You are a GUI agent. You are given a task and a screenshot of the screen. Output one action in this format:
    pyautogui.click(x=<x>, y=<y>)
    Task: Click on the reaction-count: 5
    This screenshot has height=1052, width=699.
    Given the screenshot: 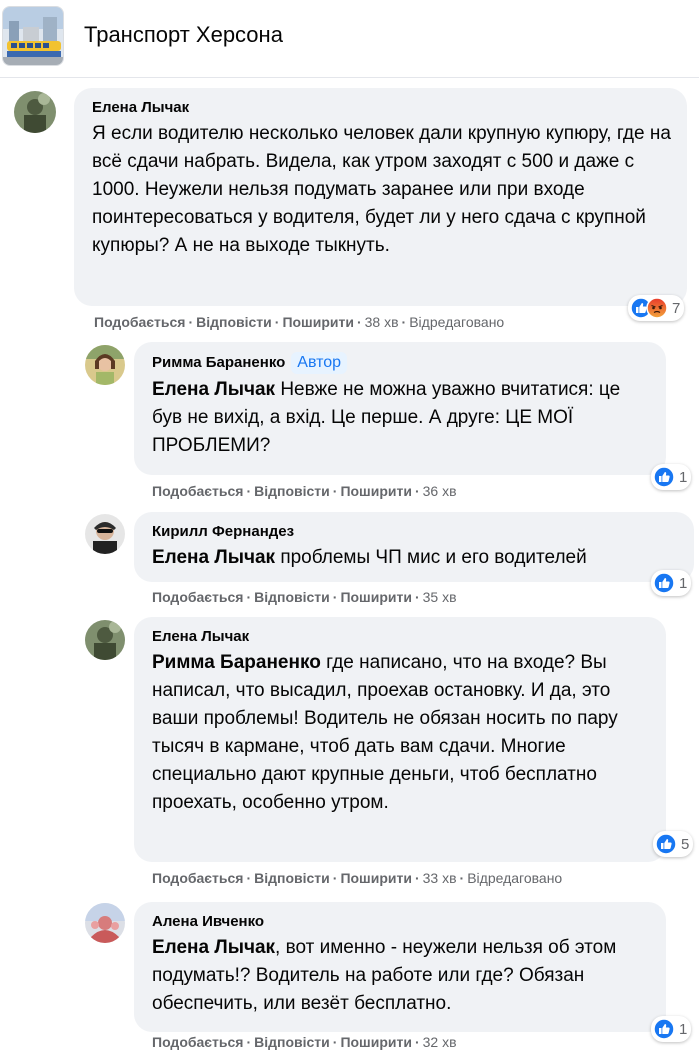 What is the action you would take?
    pyautogui.click(x=685, y=844)
    